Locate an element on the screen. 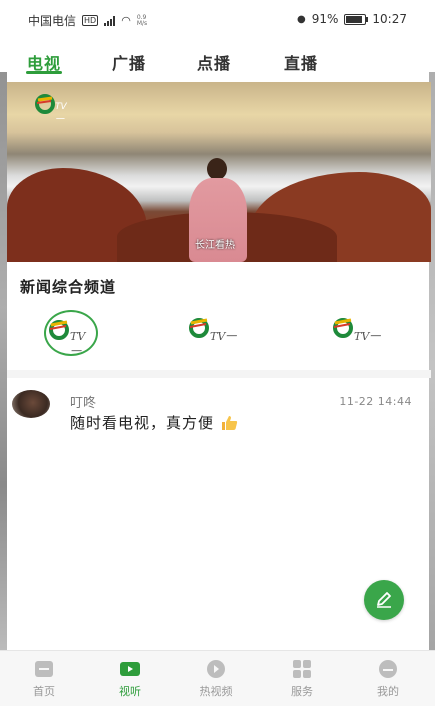 The width and height of the screenshot is (435, 706). nav-mine: 我的 is located at coordinates (388, 681).